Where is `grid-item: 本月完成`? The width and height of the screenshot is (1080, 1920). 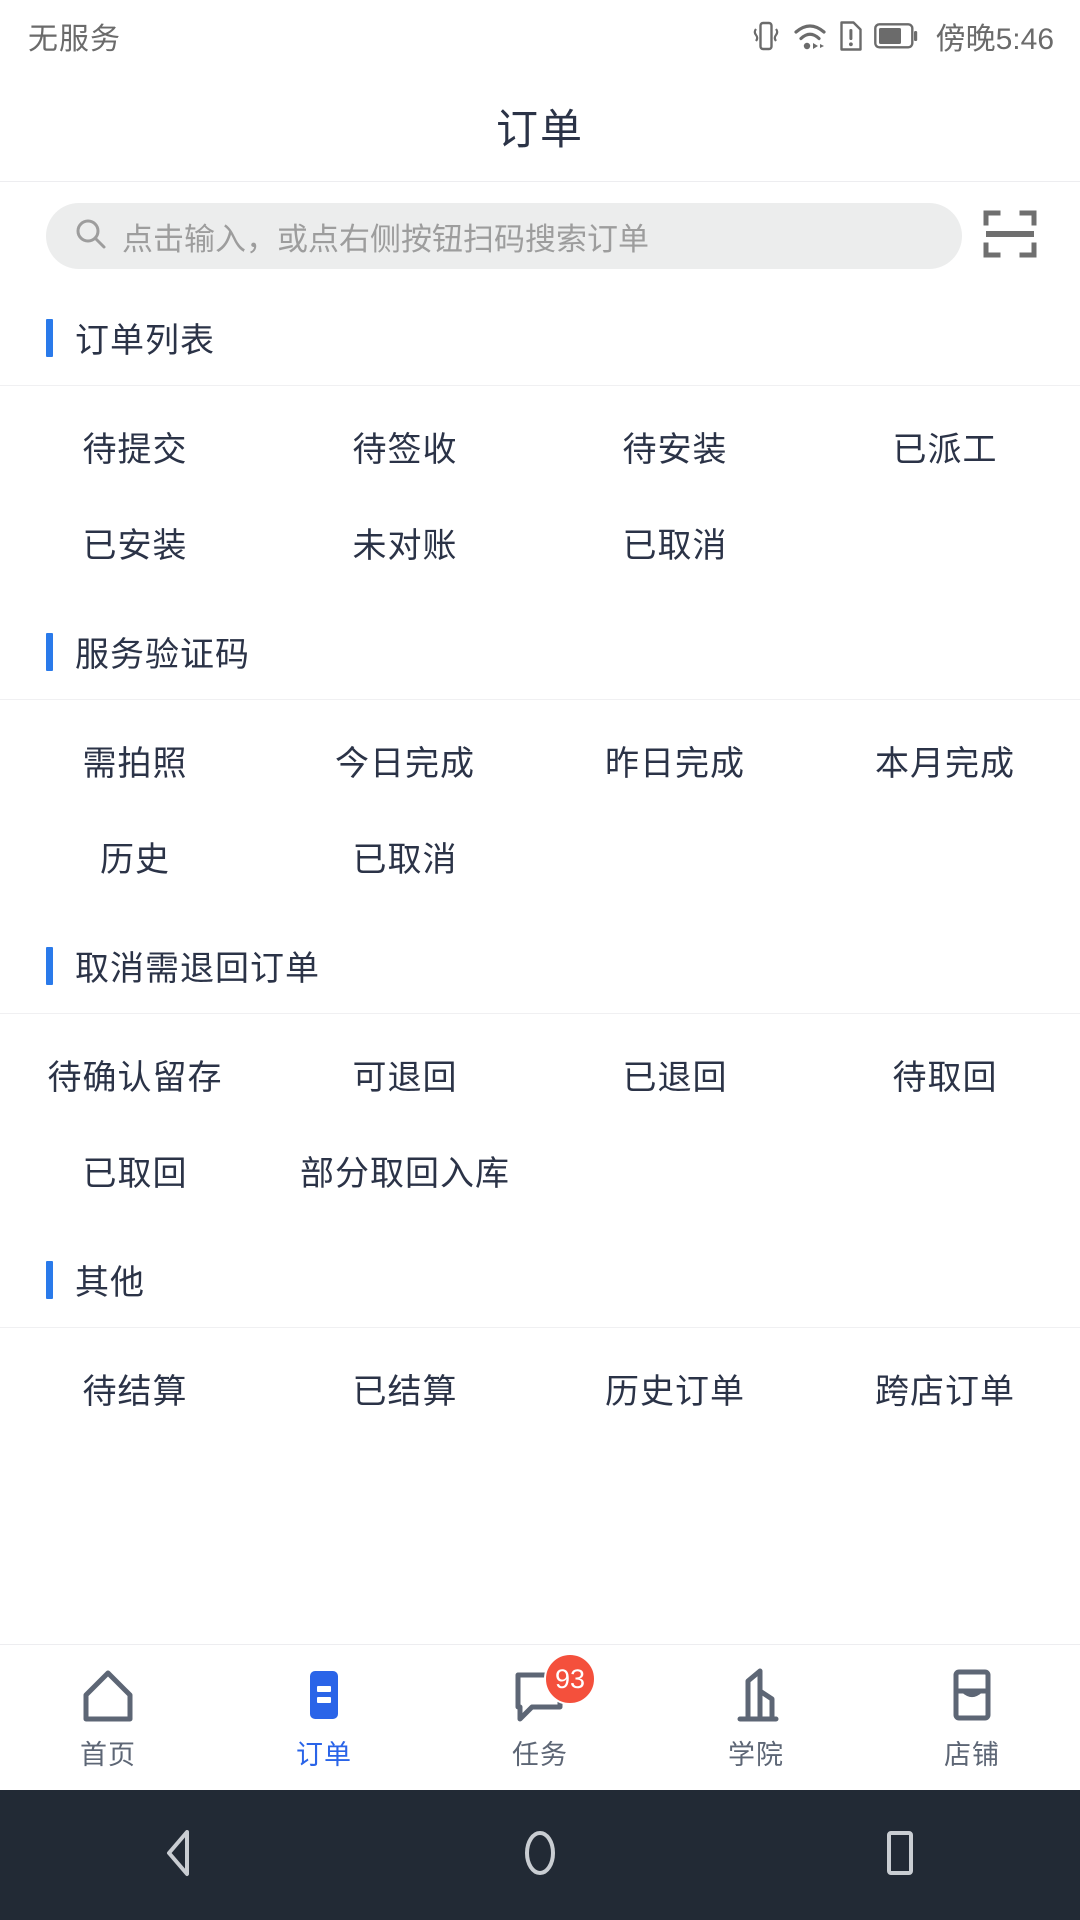 grid-item: 本月完成 is located at coordinates (945, 760).